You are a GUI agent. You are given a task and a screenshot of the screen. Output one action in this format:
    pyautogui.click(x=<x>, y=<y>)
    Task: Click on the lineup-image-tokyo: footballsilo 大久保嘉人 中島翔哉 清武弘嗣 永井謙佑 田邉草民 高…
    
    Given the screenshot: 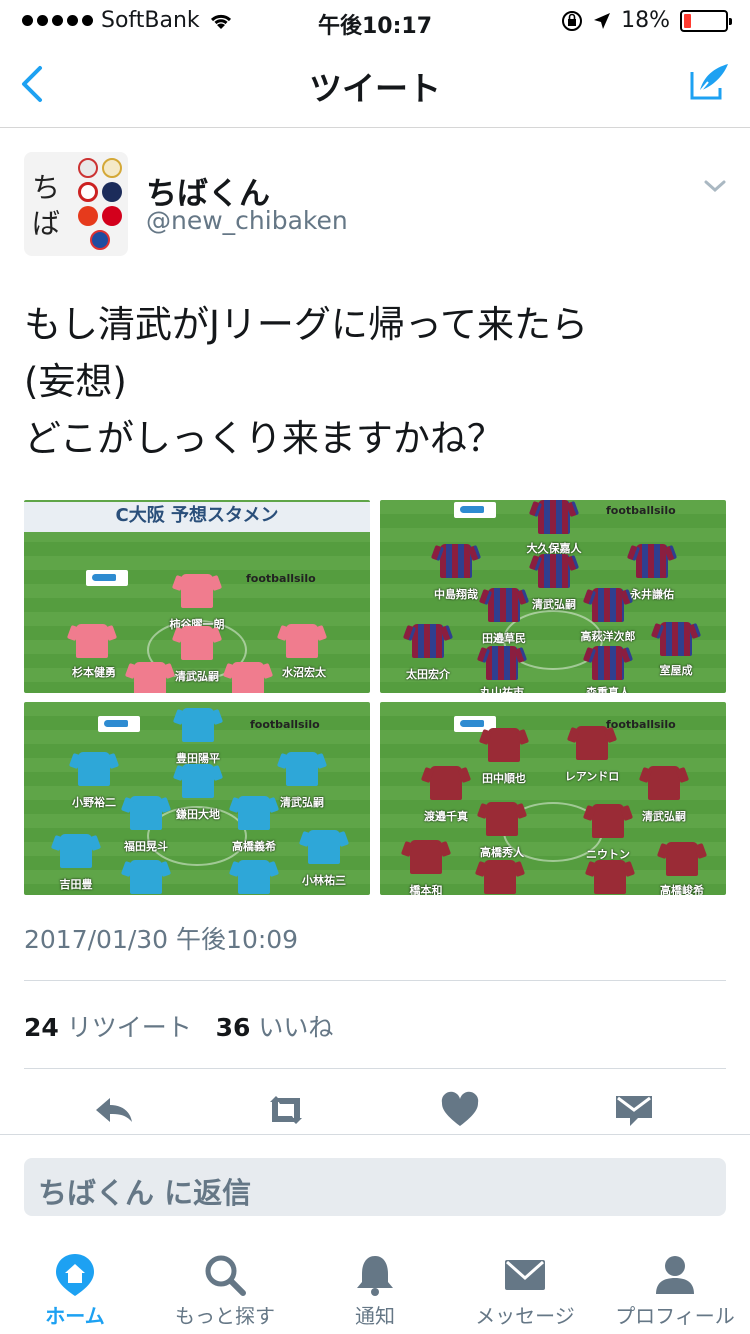 What is the action you would take?
    pyautogui.click(x=553, y=596)
    